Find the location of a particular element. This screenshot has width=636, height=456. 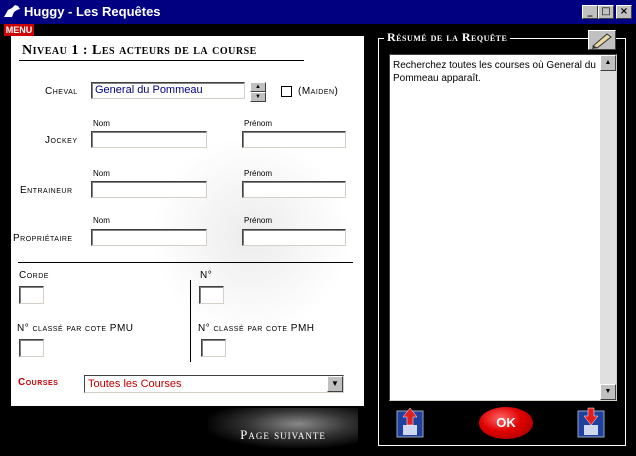

maiden-label: (Maiden) is located at coordinates (318, 91).